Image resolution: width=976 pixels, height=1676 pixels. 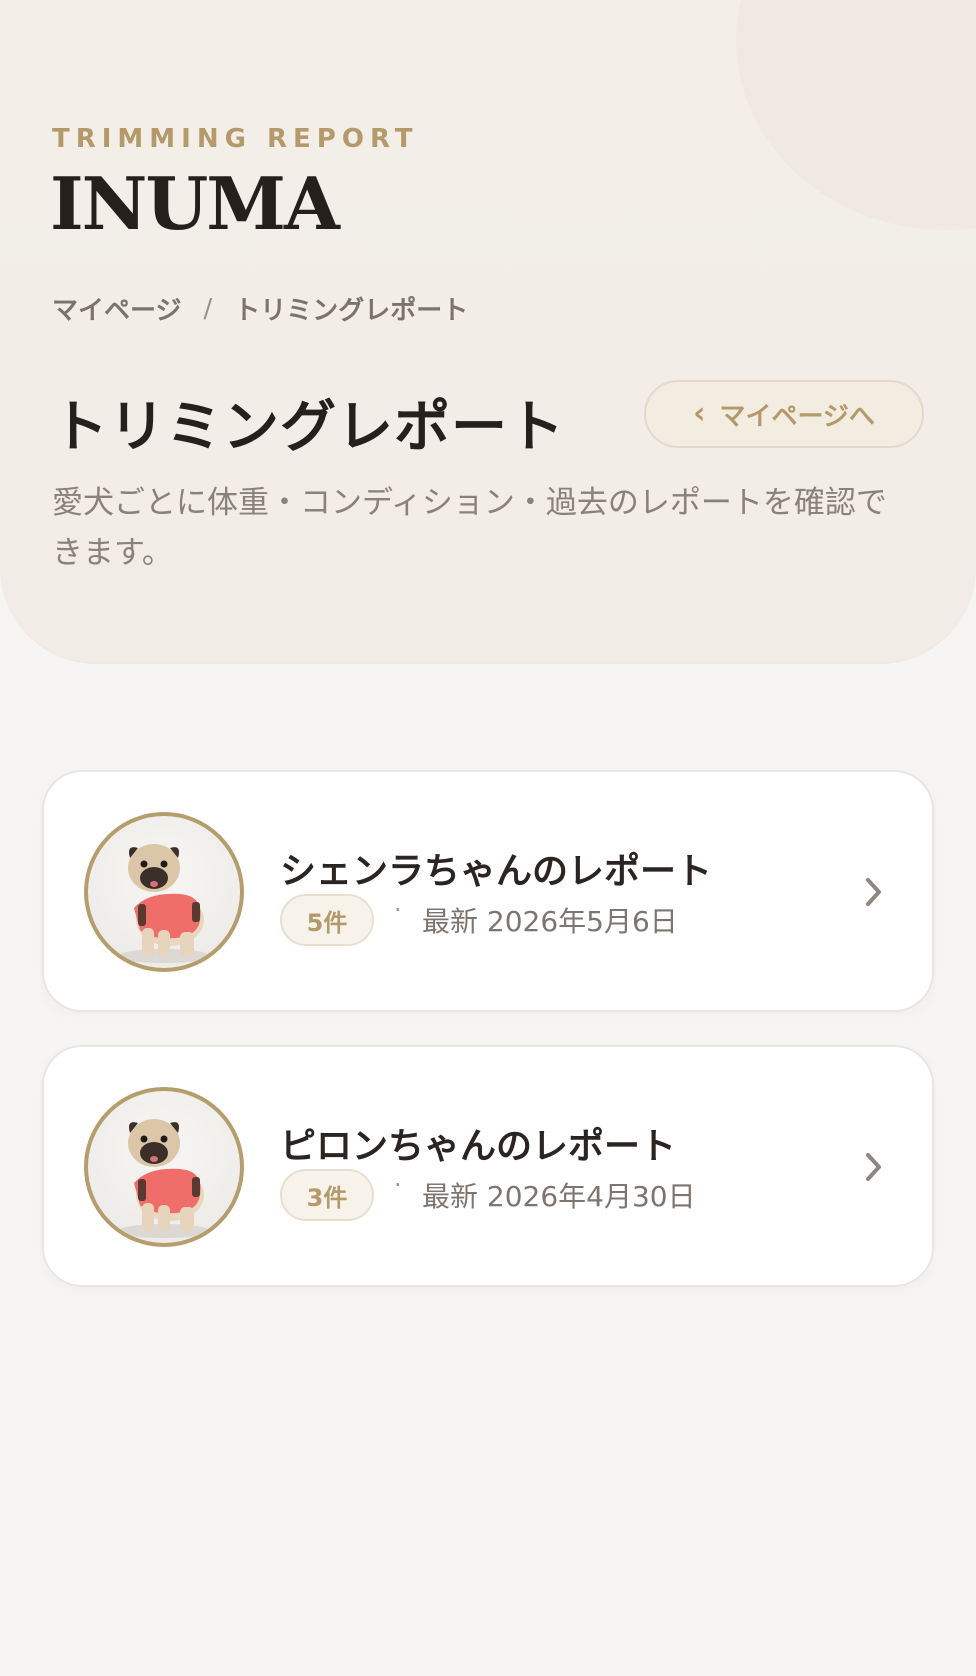 I want to click on dog-report-card: ピロンちゃんのレポート 3件 · 最新 2026年4月30日, so click(x=488, y=1166).